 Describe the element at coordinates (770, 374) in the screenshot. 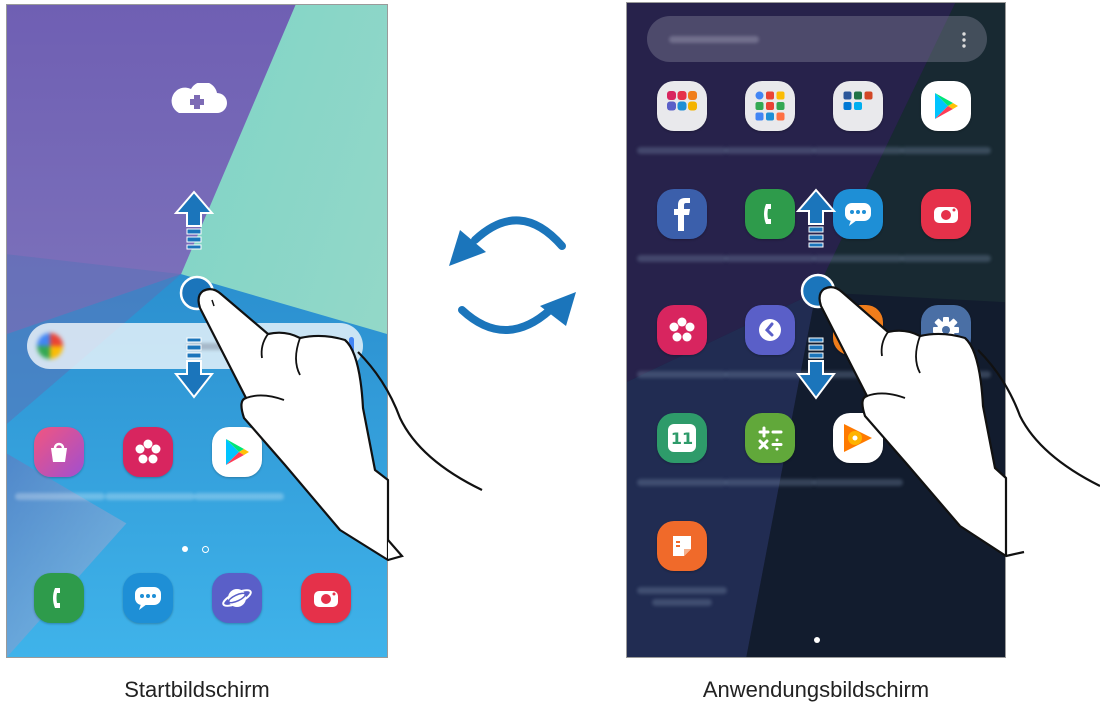

I see `clock-label` at that location.